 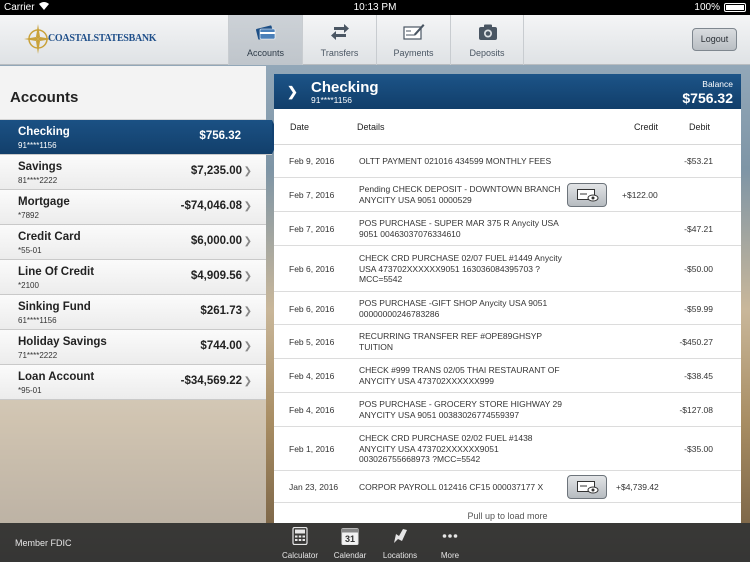 What do you see at coordinates (28, 285) in the screenshot?
I see `account-number: *2100` at bounding box center [28, 285].